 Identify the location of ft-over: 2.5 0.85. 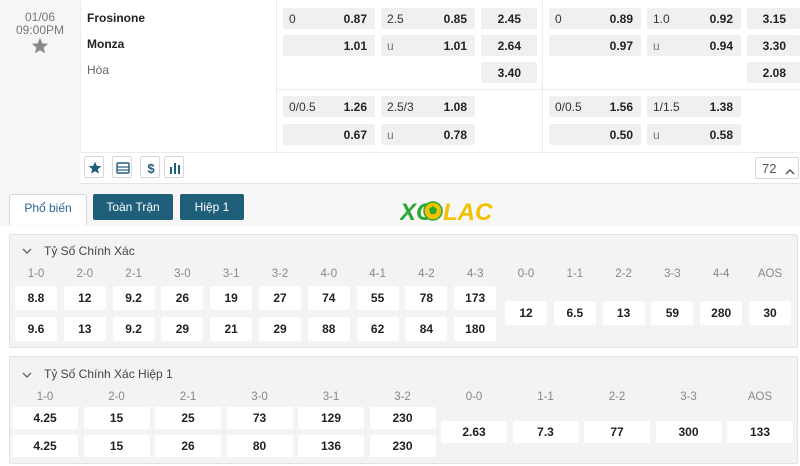
(428, 18).